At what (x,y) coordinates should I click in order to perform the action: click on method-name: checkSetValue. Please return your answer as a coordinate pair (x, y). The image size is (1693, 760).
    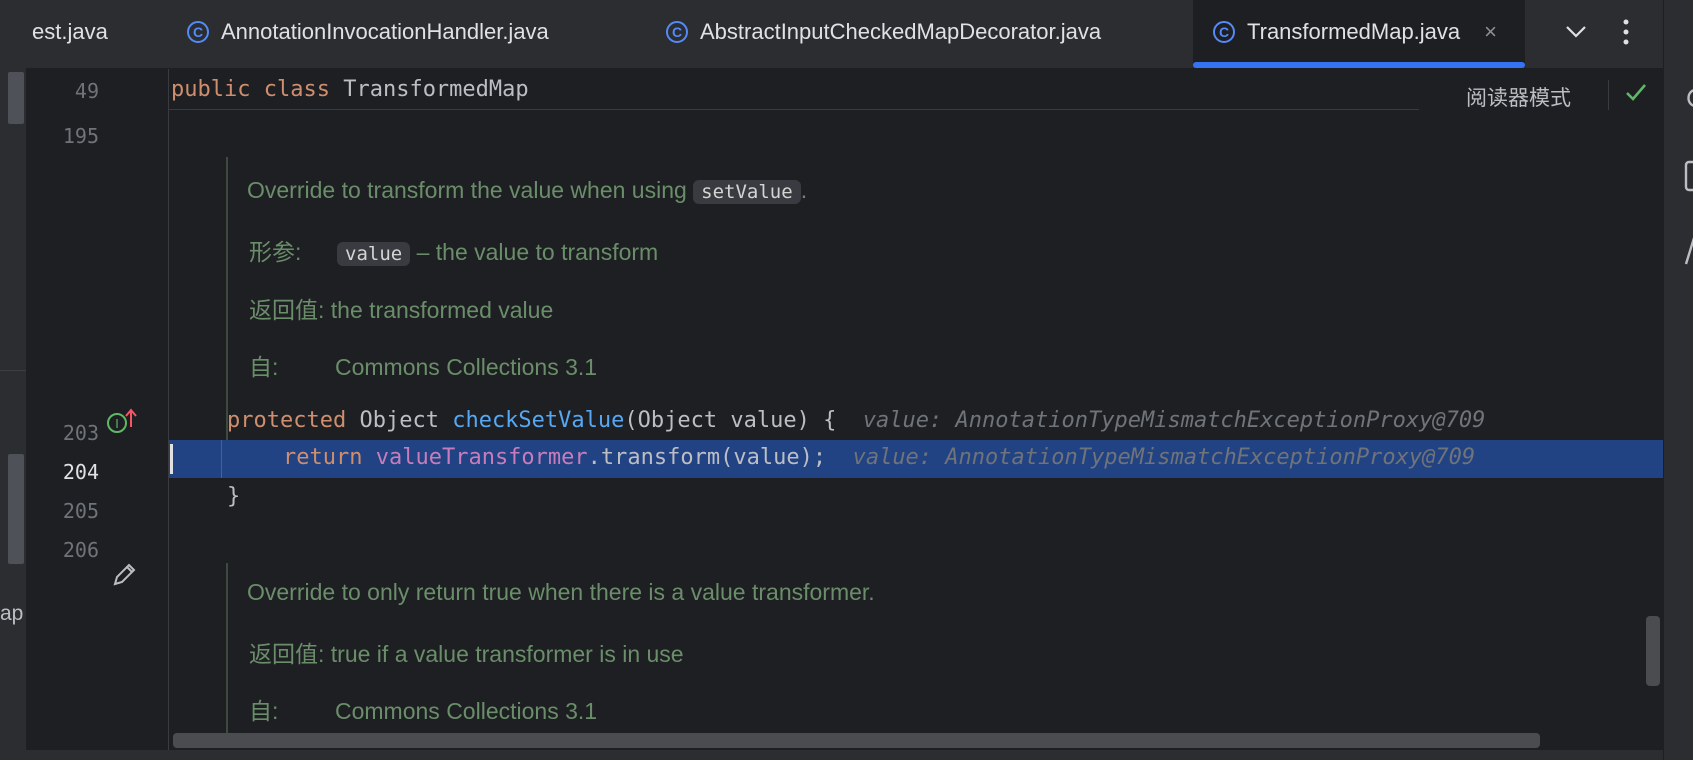
    Looking at the image, I should click on (538, 420).